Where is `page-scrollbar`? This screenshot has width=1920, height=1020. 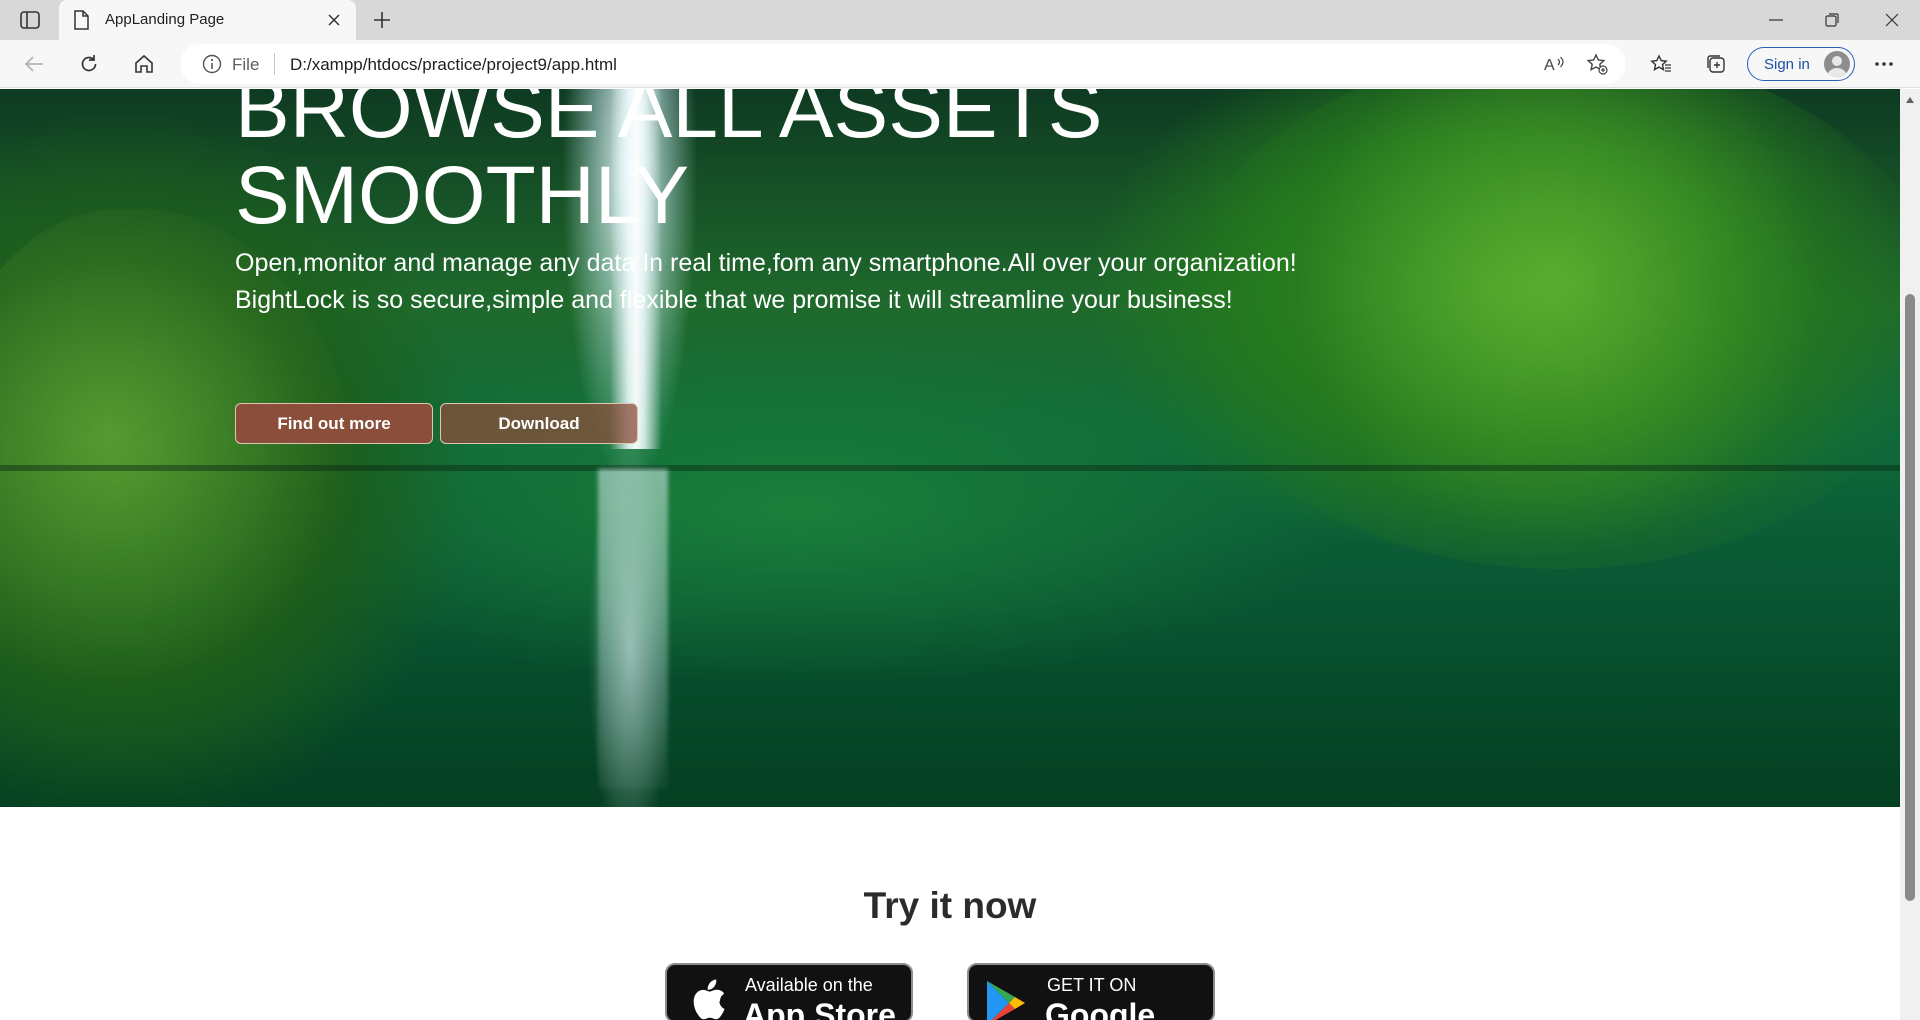 page-scrollbar is located at coordinates (1910, 554).